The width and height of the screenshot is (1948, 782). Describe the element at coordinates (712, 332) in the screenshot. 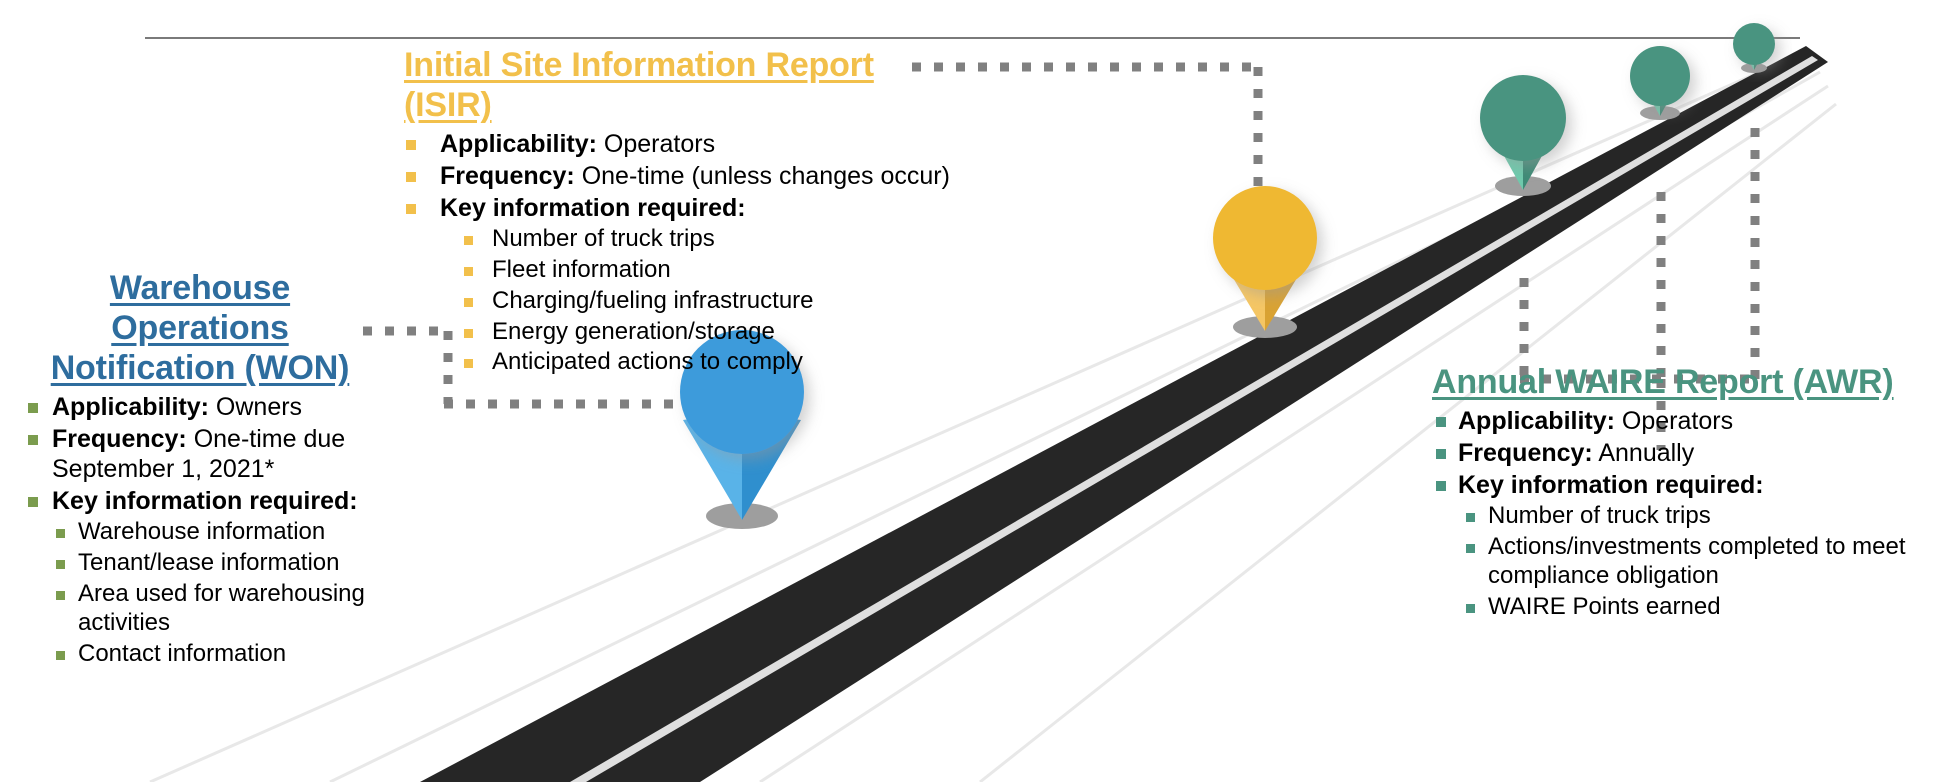

I see `isir-sub-item: Energy generation/storage` at that location.